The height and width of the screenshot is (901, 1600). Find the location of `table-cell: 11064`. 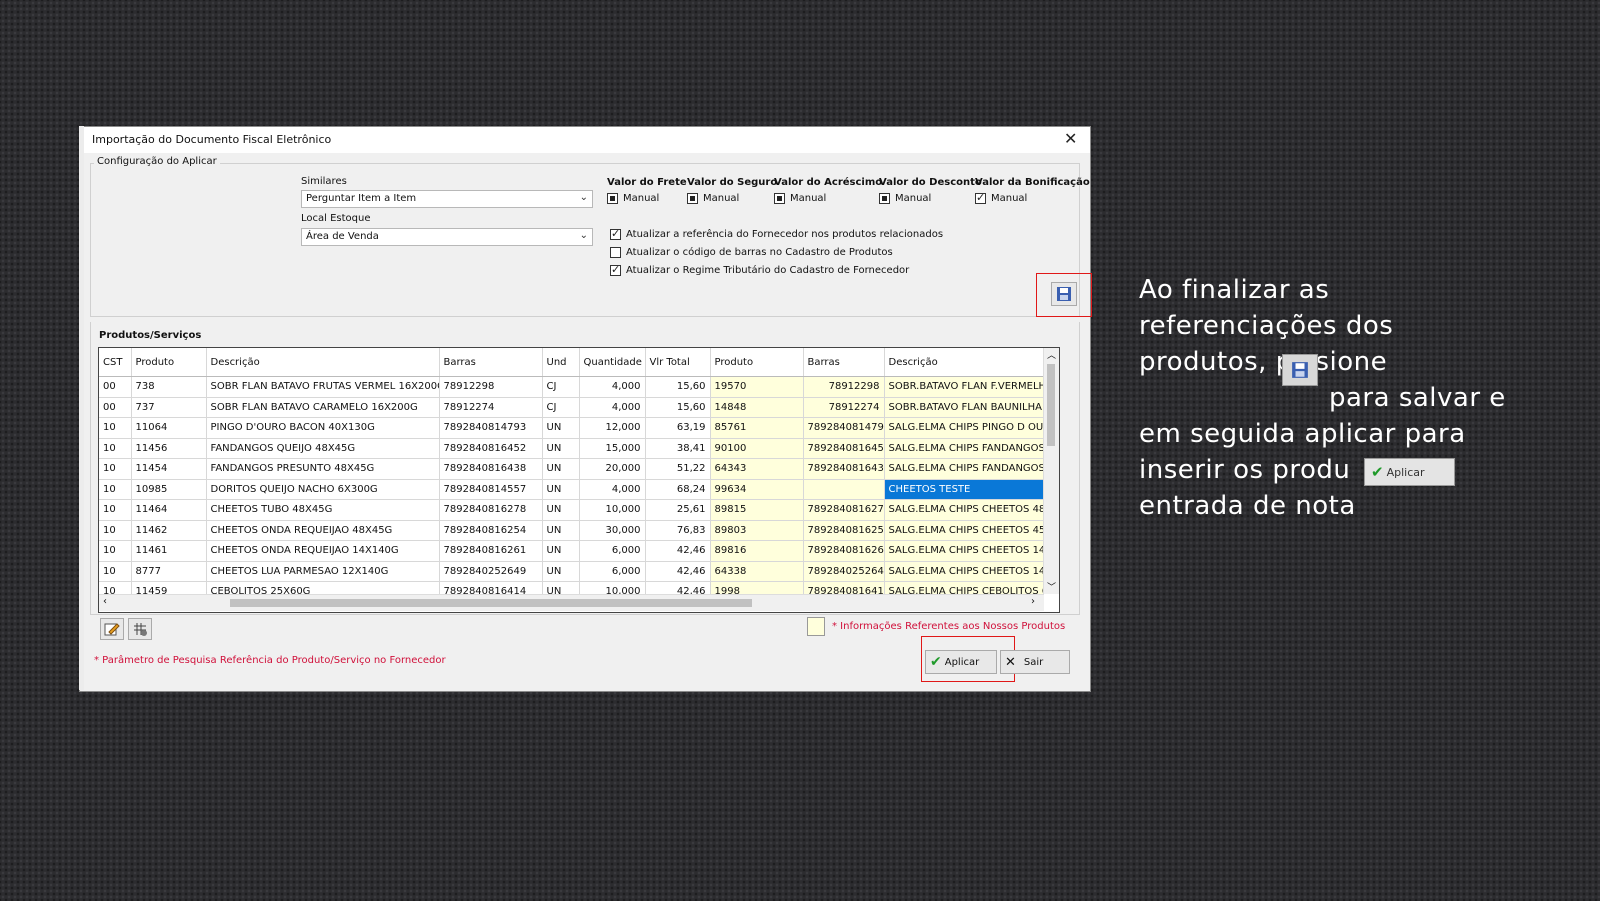

table-cell: 11064 is located at coordinates (169, 428).